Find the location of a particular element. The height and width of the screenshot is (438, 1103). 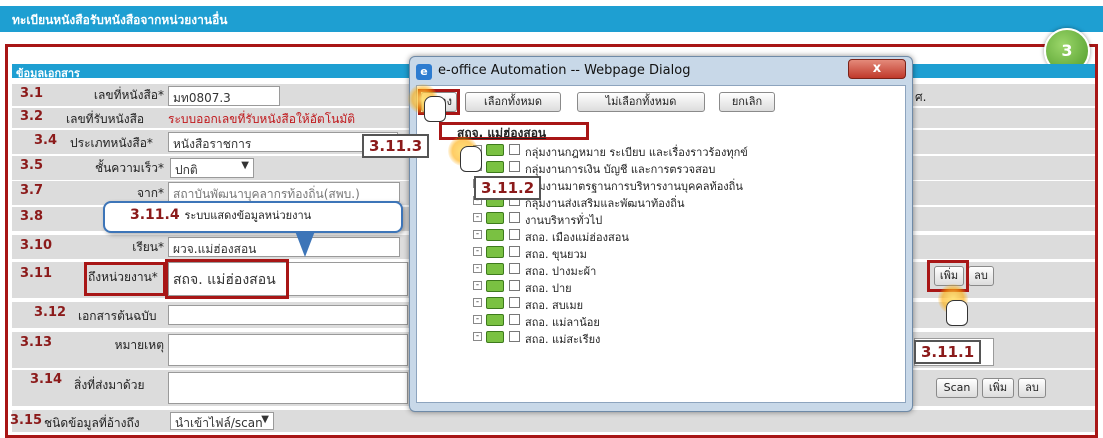

row-number: 3.4 is located at coordinates (46, 140).